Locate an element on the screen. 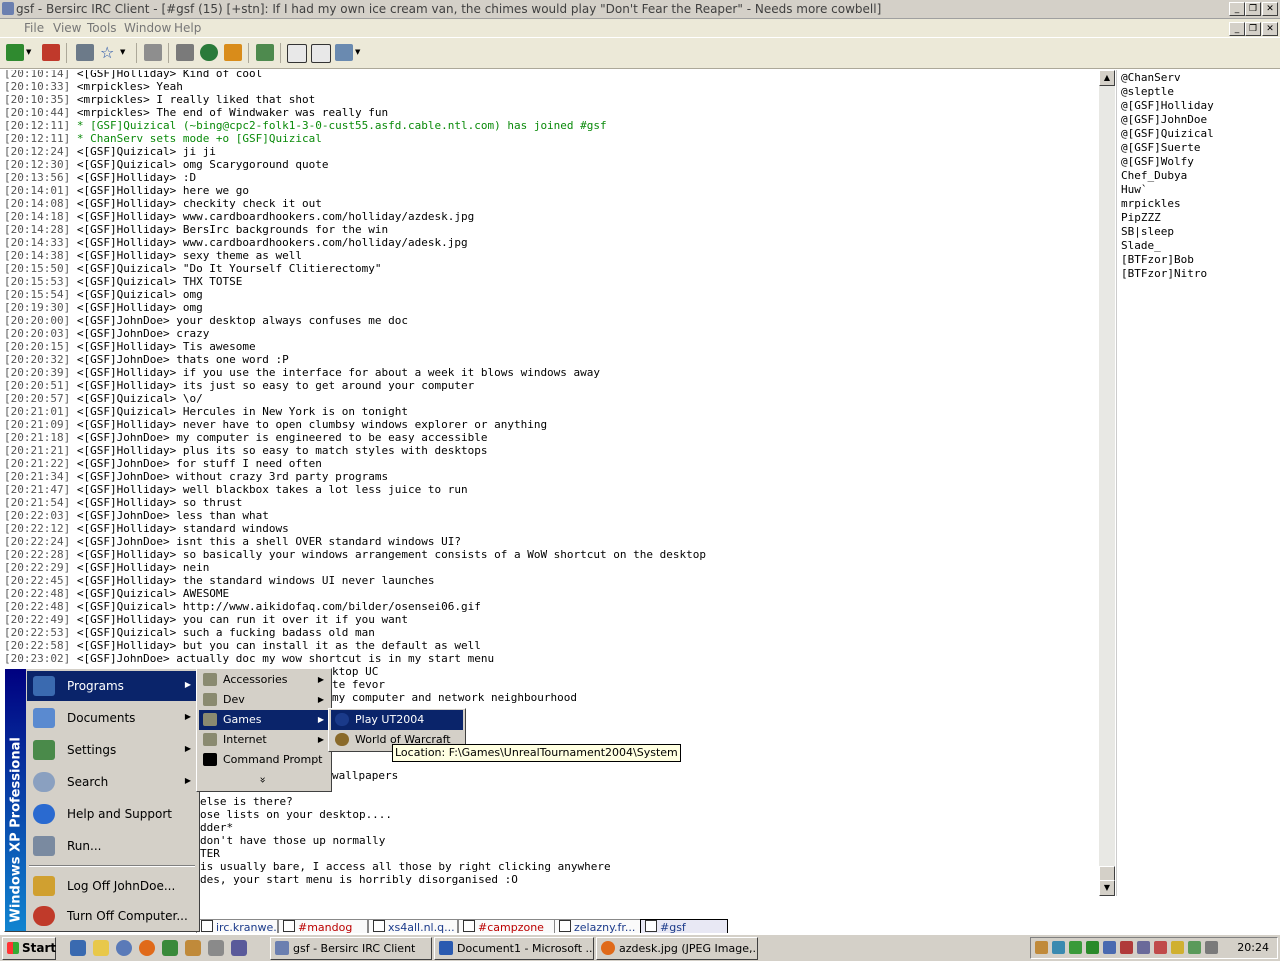 The width and height of the screenshot is (1280, 961). start-item-help: Help and Support is located at coordinates (112, 814).